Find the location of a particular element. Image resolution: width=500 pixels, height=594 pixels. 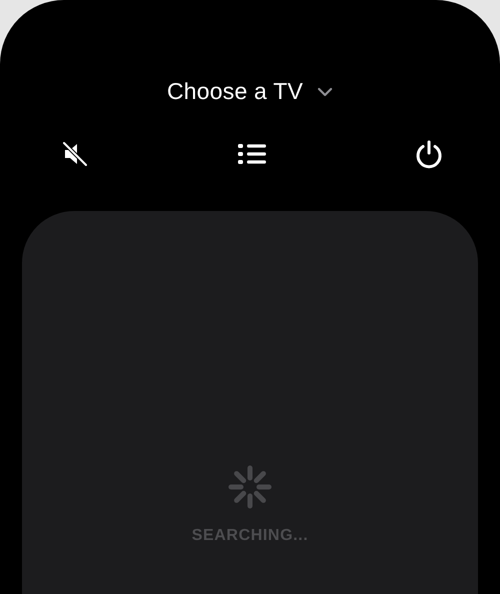

loading-spinner-icon is located at coordinates (250, 487).